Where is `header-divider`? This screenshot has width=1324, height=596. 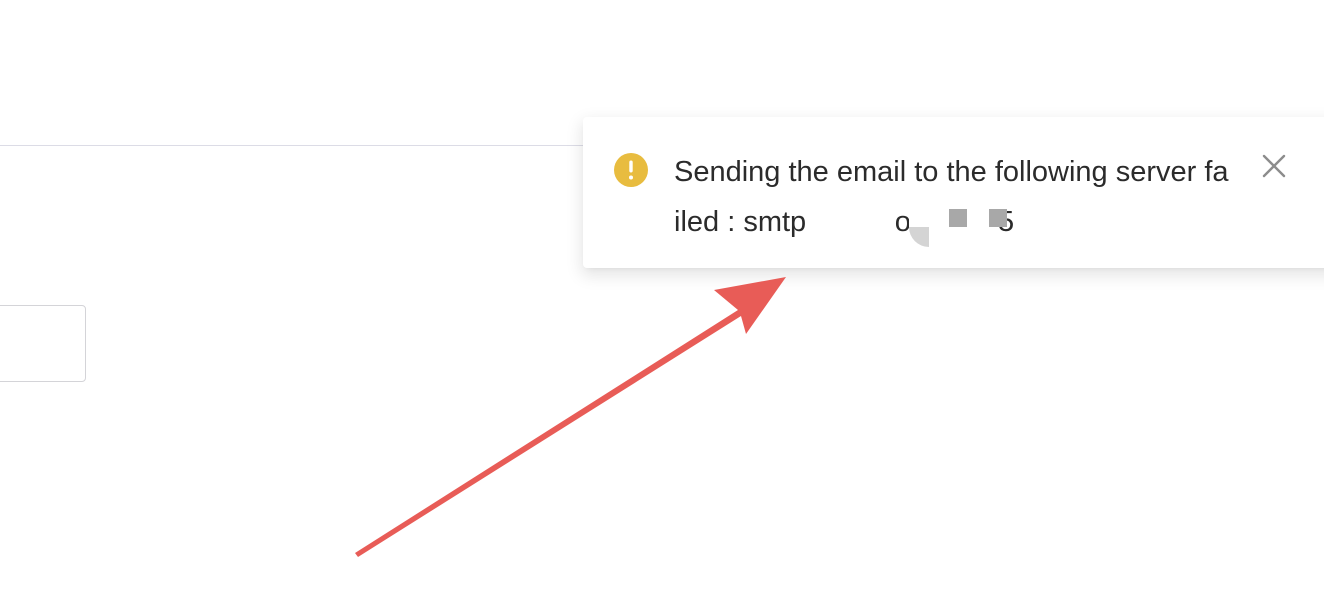 header-divider is located at coordinates (300, 145).